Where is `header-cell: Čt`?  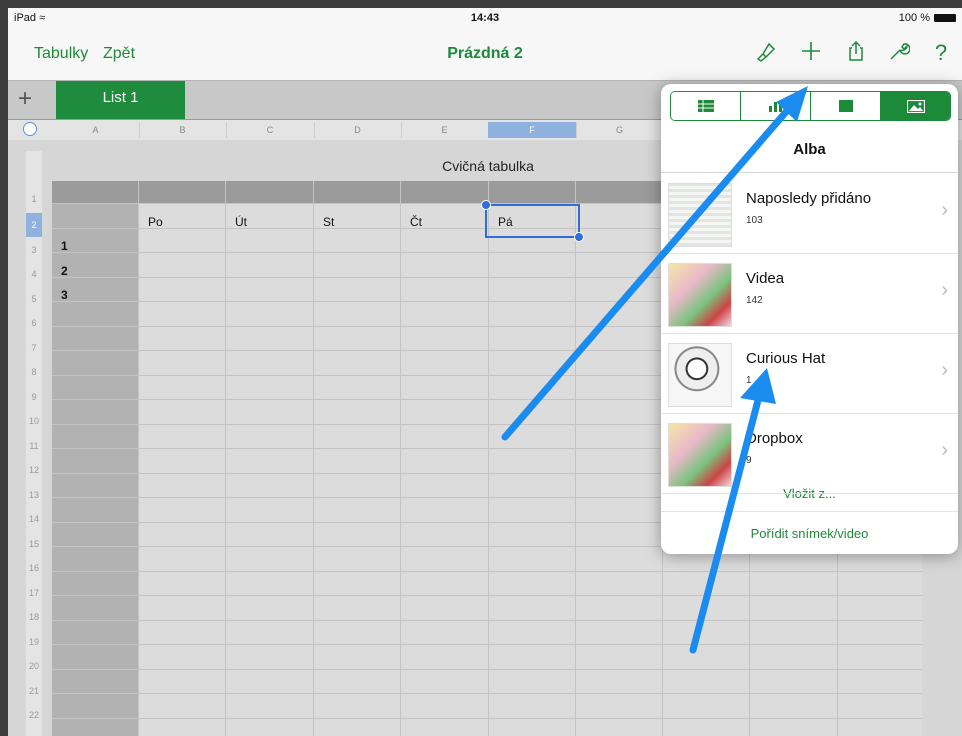
header-cell: Čt is located at coordinates (416, 222).